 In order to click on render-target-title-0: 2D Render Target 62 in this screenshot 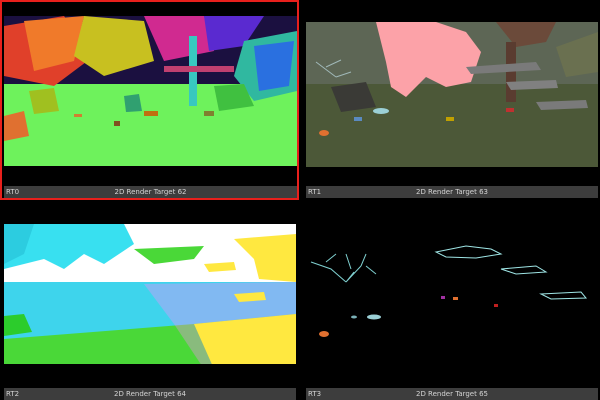, I will do `click(150, 192)`.